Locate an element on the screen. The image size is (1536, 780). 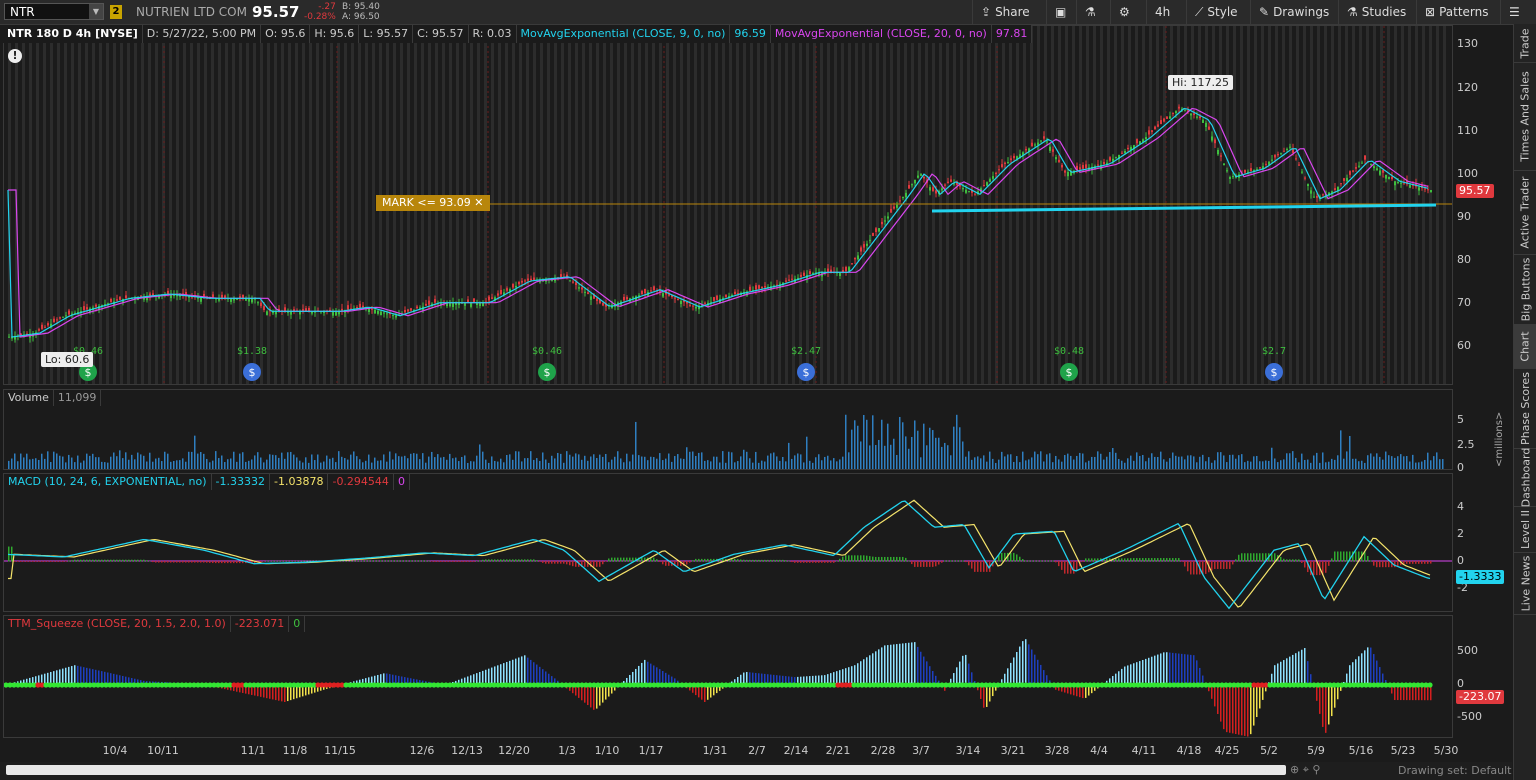
ttm-tick: 0 is located at coordinates (1460, 683).